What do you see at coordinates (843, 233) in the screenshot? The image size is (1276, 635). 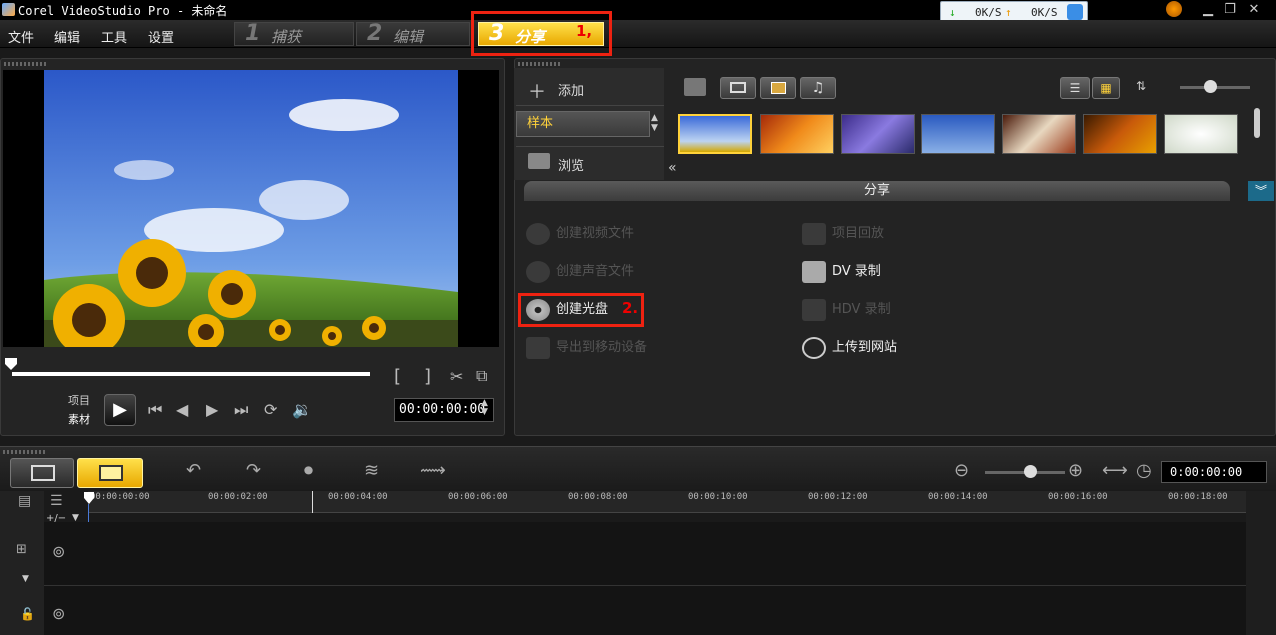 I see `project-playback-option: 项目回放` at bounding box center [843, 233].